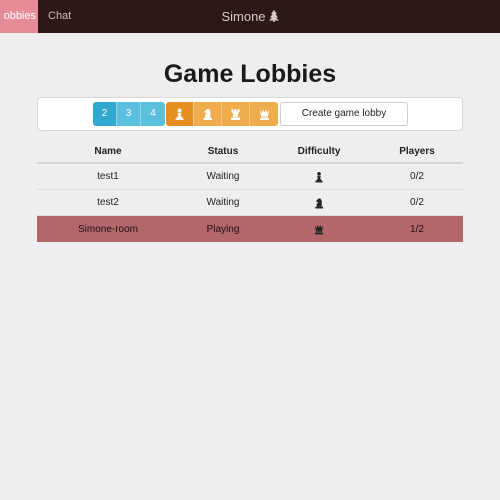 This screenshot has width=500, height=500. I want to click on create-lobby-button: Create game lobby, so click(344, 114).